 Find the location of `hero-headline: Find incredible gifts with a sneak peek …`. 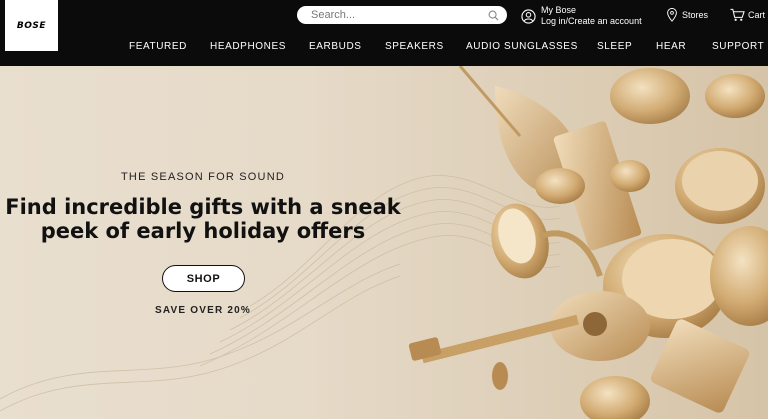

hero-headline: Find incredible gifts with a sneak peek … is located at coordinates (203, 219).